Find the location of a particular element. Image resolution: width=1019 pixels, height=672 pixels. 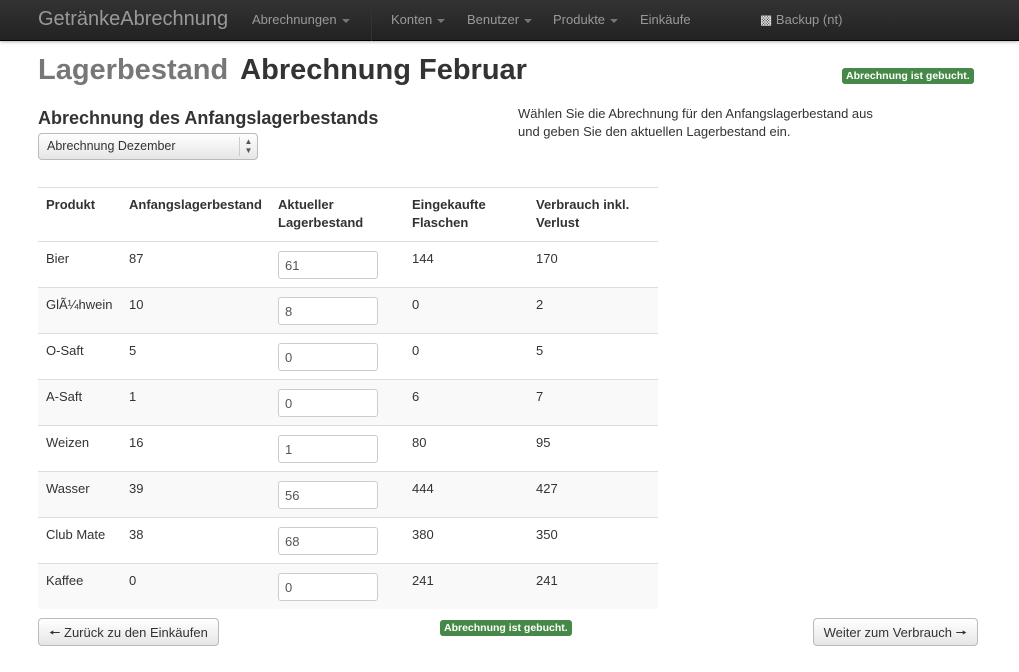

table-cell: 2 is located at coordinates (593, 310).